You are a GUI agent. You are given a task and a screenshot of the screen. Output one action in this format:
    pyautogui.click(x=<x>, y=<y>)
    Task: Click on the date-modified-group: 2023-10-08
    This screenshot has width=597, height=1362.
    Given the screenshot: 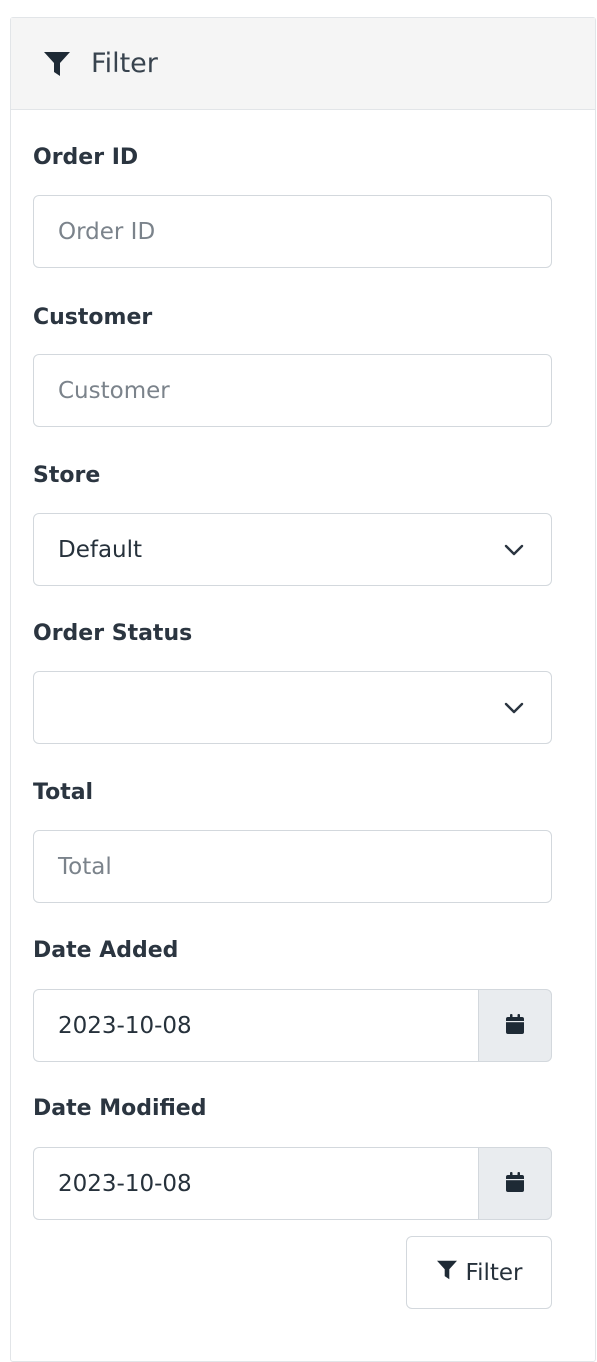 What is the action you would take?
    pyautogui.click(x=292, y=1183)
    